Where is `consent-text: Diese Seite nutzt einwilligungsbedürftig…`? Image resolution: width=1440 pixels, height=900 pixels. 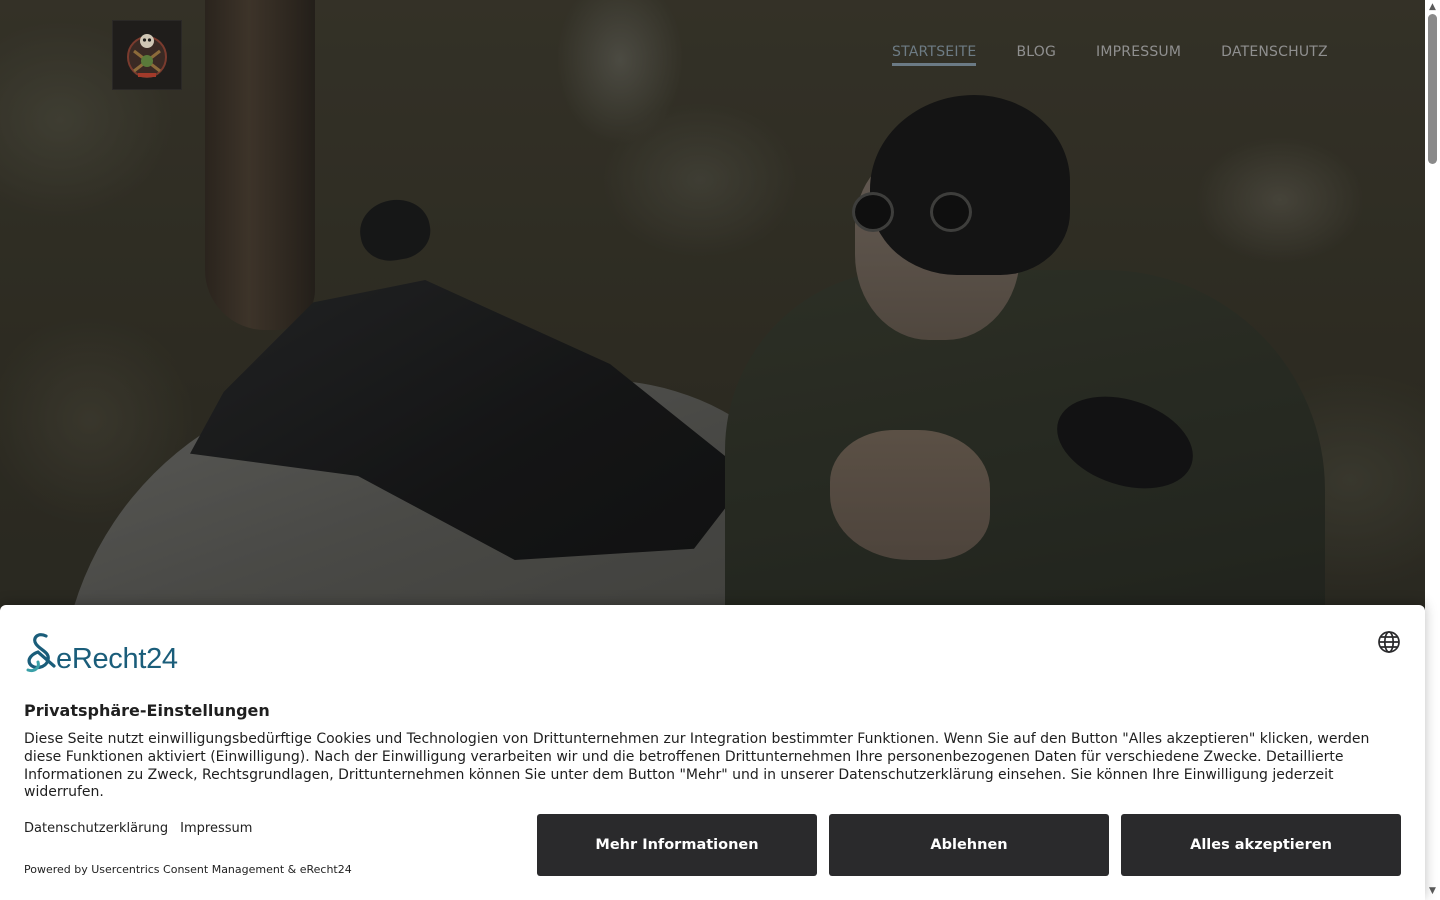 consent-text: Diese Seite nutzt einwilligungsbedürftig… is located at coordinates (697, 766).